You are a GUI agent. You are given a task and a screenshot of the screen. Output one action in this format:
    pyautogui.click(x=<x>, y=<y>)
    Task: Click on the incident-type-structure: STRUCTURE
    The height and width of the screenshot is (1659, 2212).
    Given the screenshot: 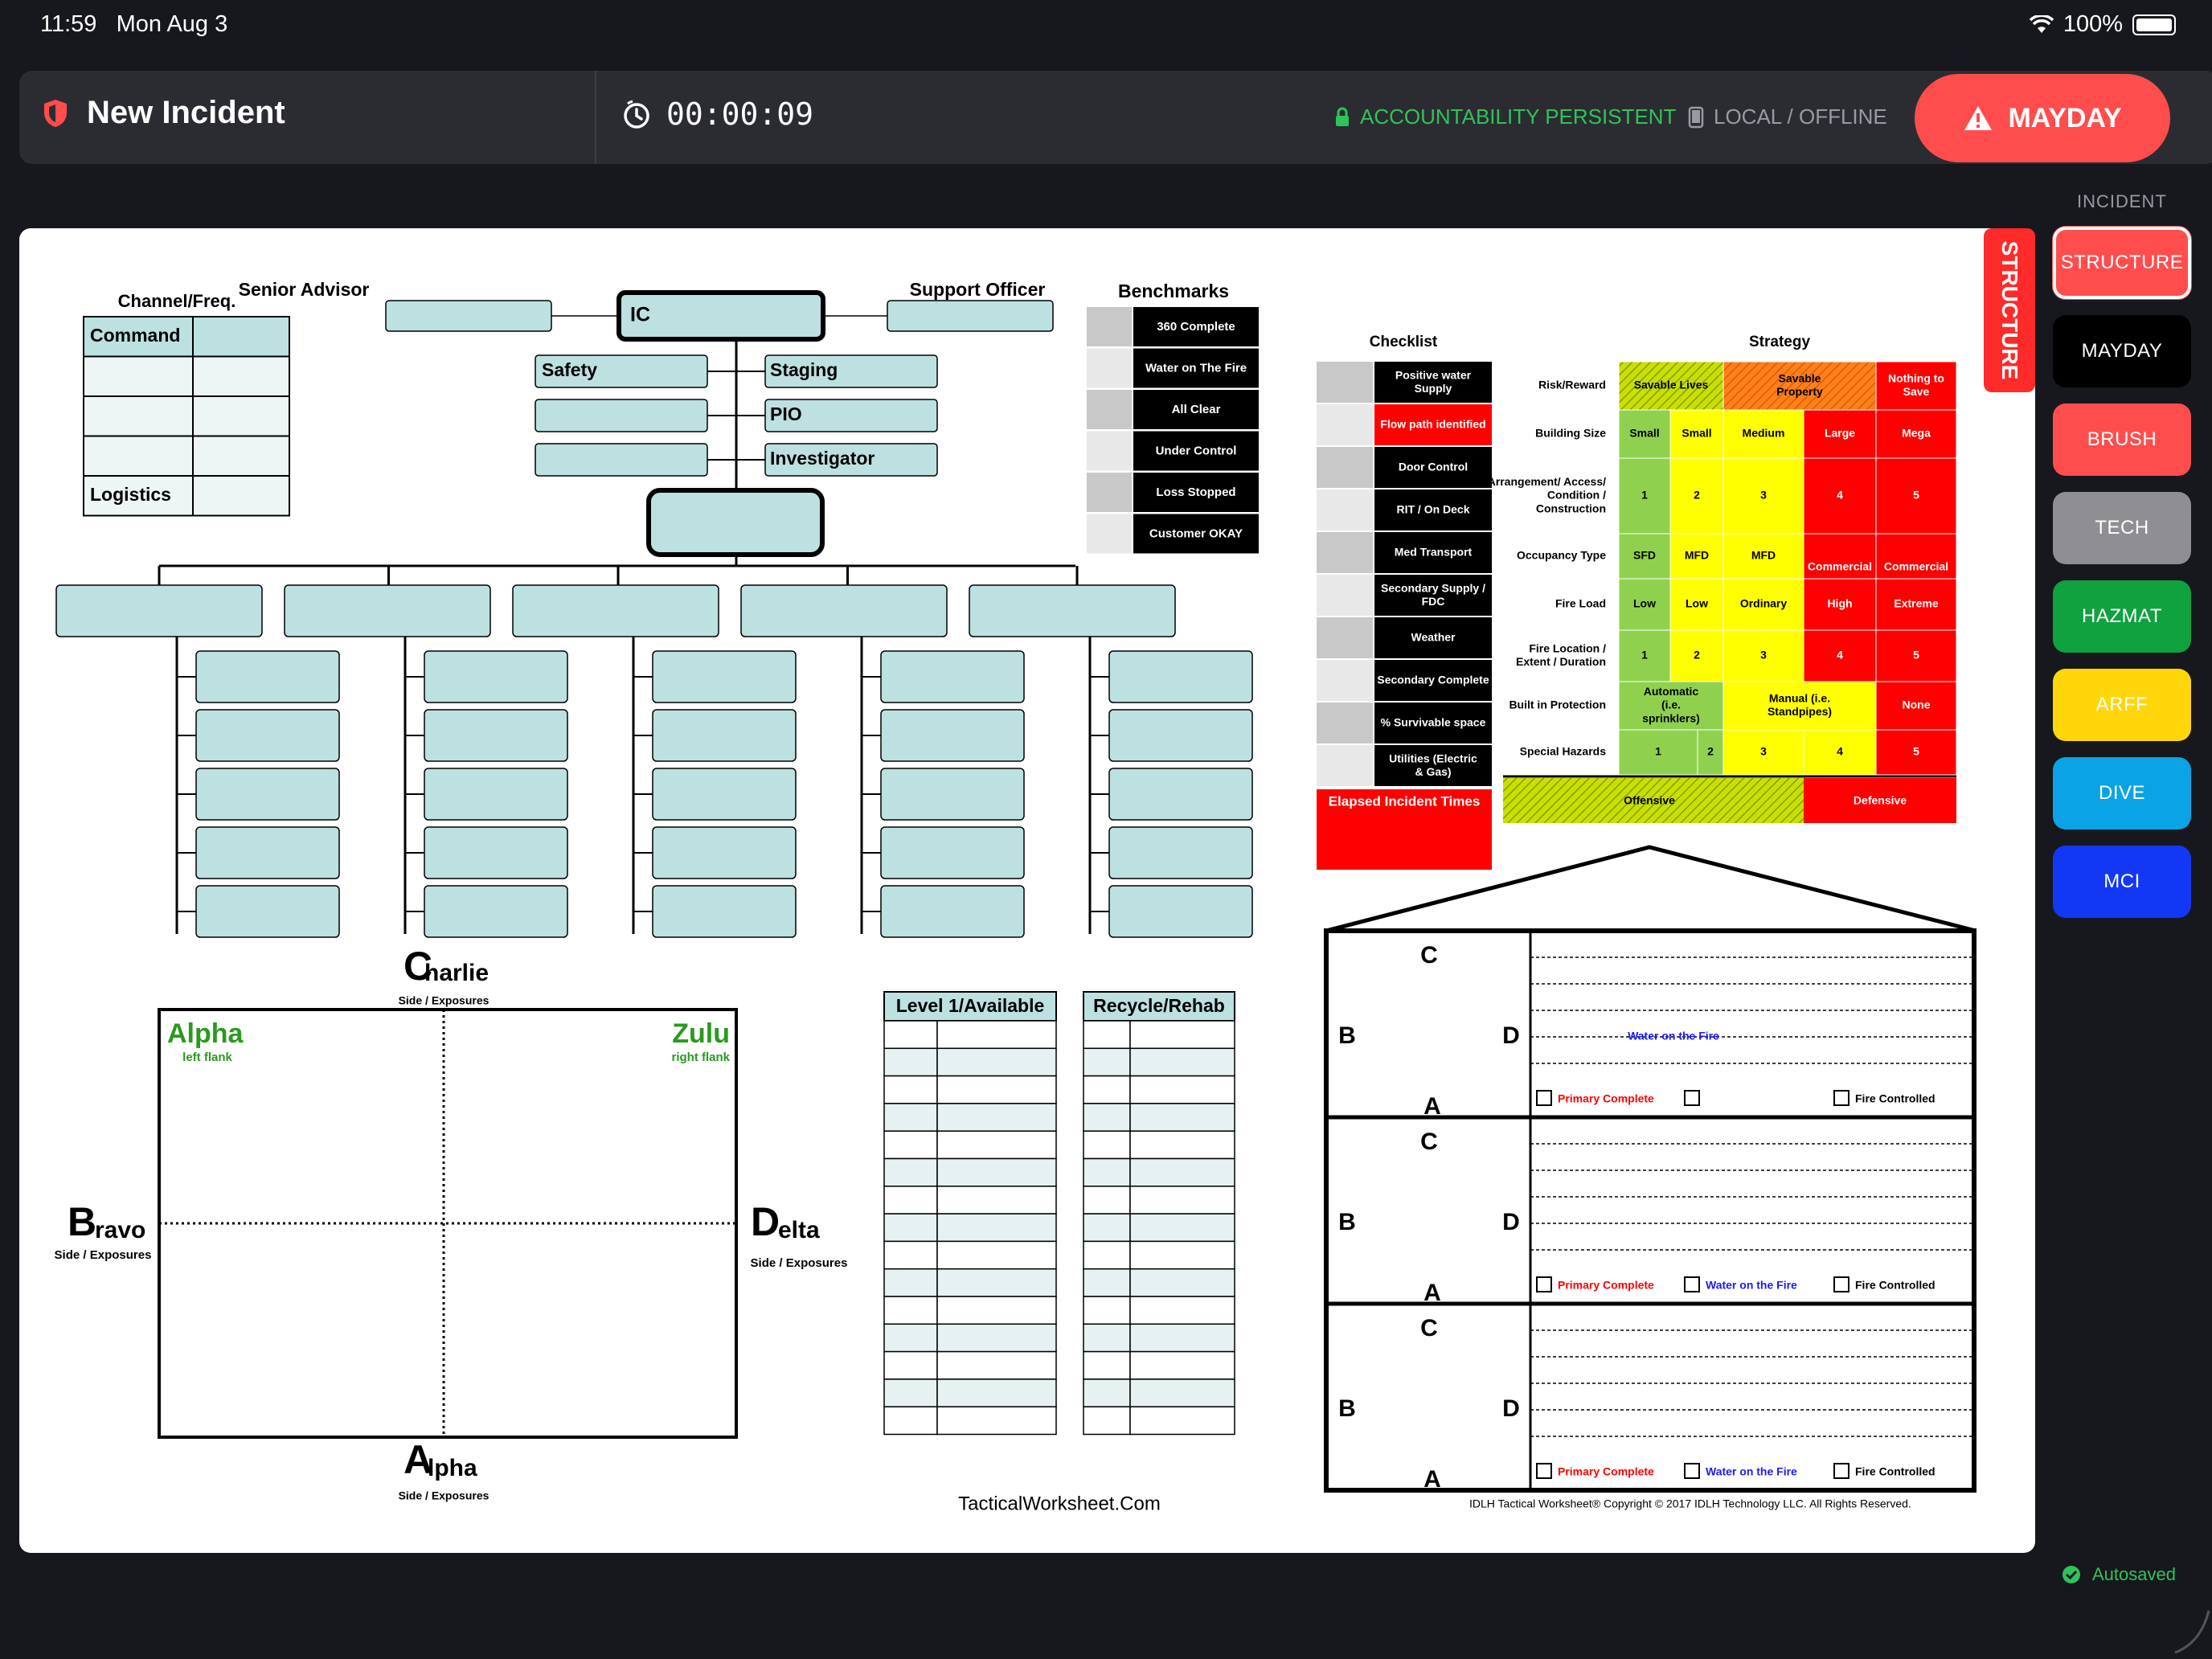 What is the action you would take?
    pyautogui.click(x=2122, y=263)
    